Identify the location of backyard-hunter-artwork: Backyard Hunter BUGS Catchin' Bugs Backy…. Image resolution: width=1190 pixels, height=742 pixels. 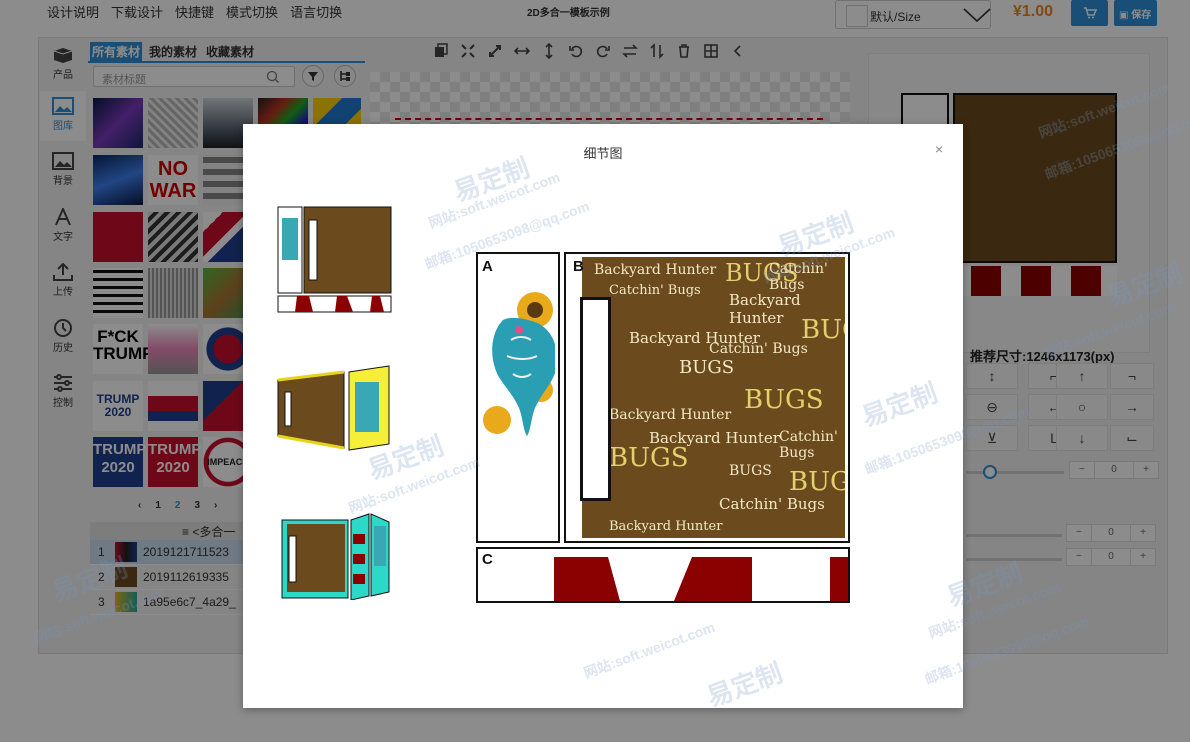
(707, 397).